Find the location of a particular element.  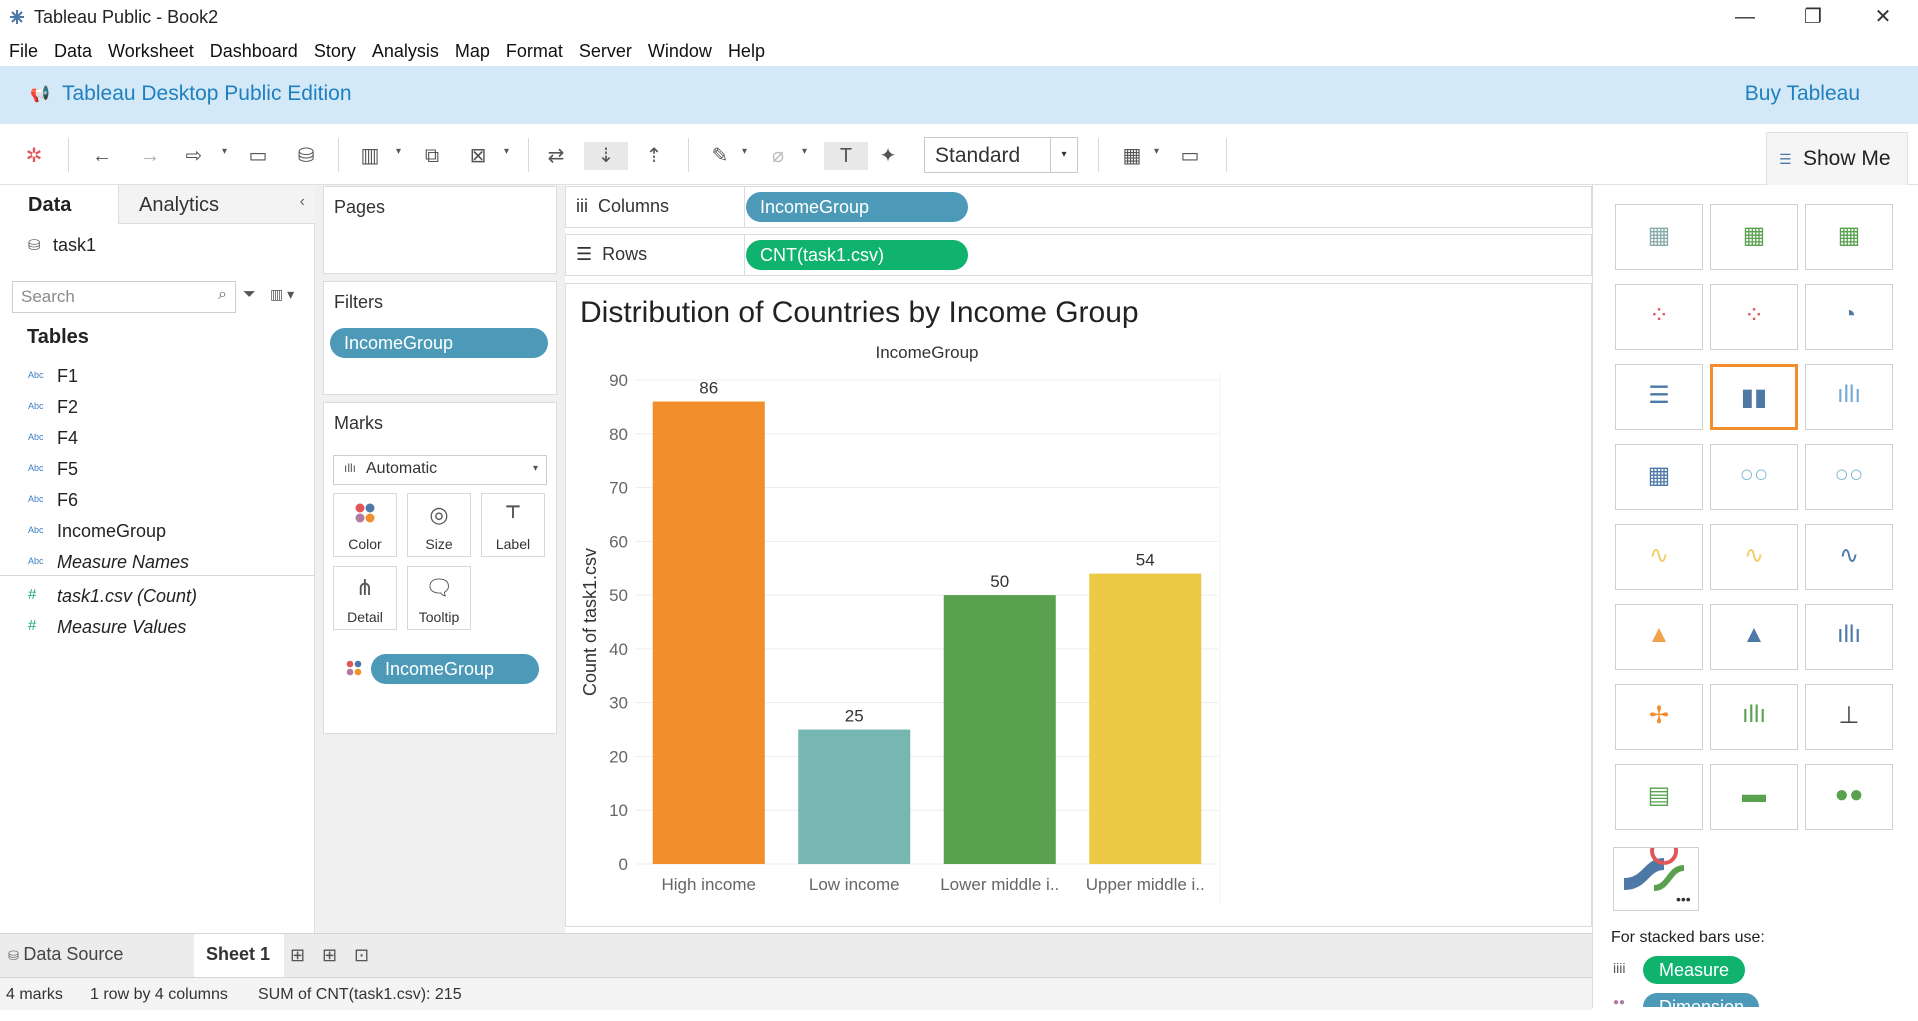

tab-data: Data is located at coordinates (59, 205).